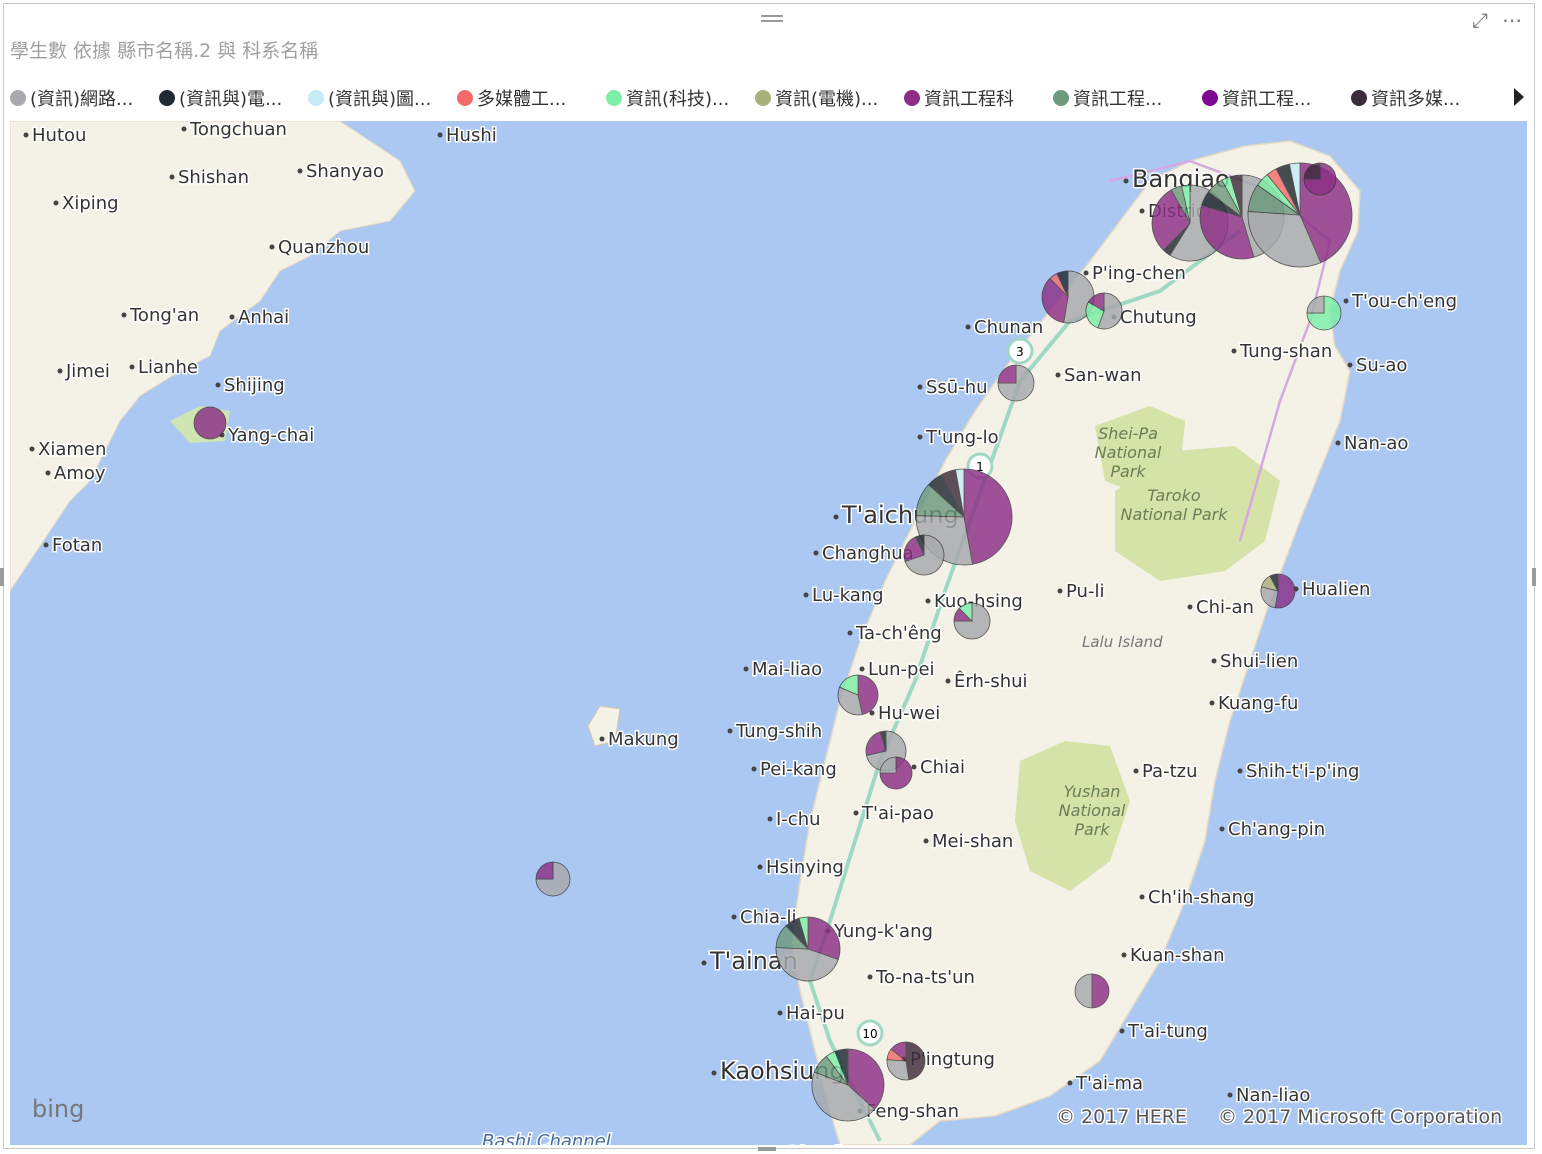  Describe the element at coordinates (1128, 433) in the screenshot. I see `park-label: Shei-Pa` at that location.